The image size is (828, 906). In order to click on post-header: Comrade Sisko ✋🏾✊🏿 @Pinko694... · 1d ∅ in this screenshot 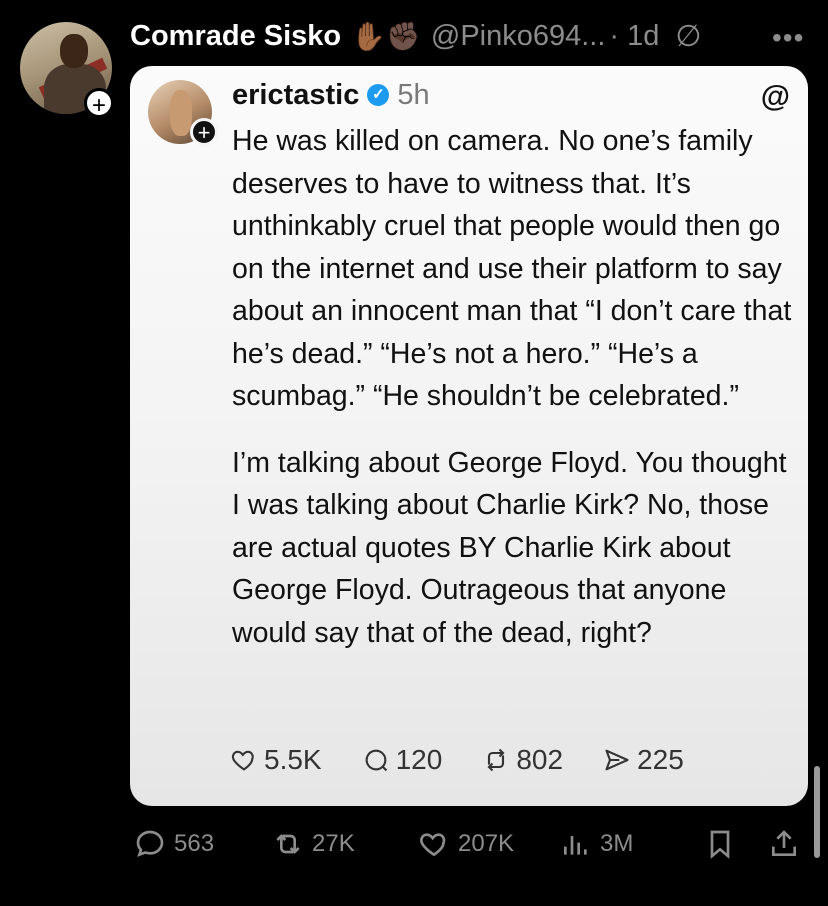, I will do `click(416, 36)`.